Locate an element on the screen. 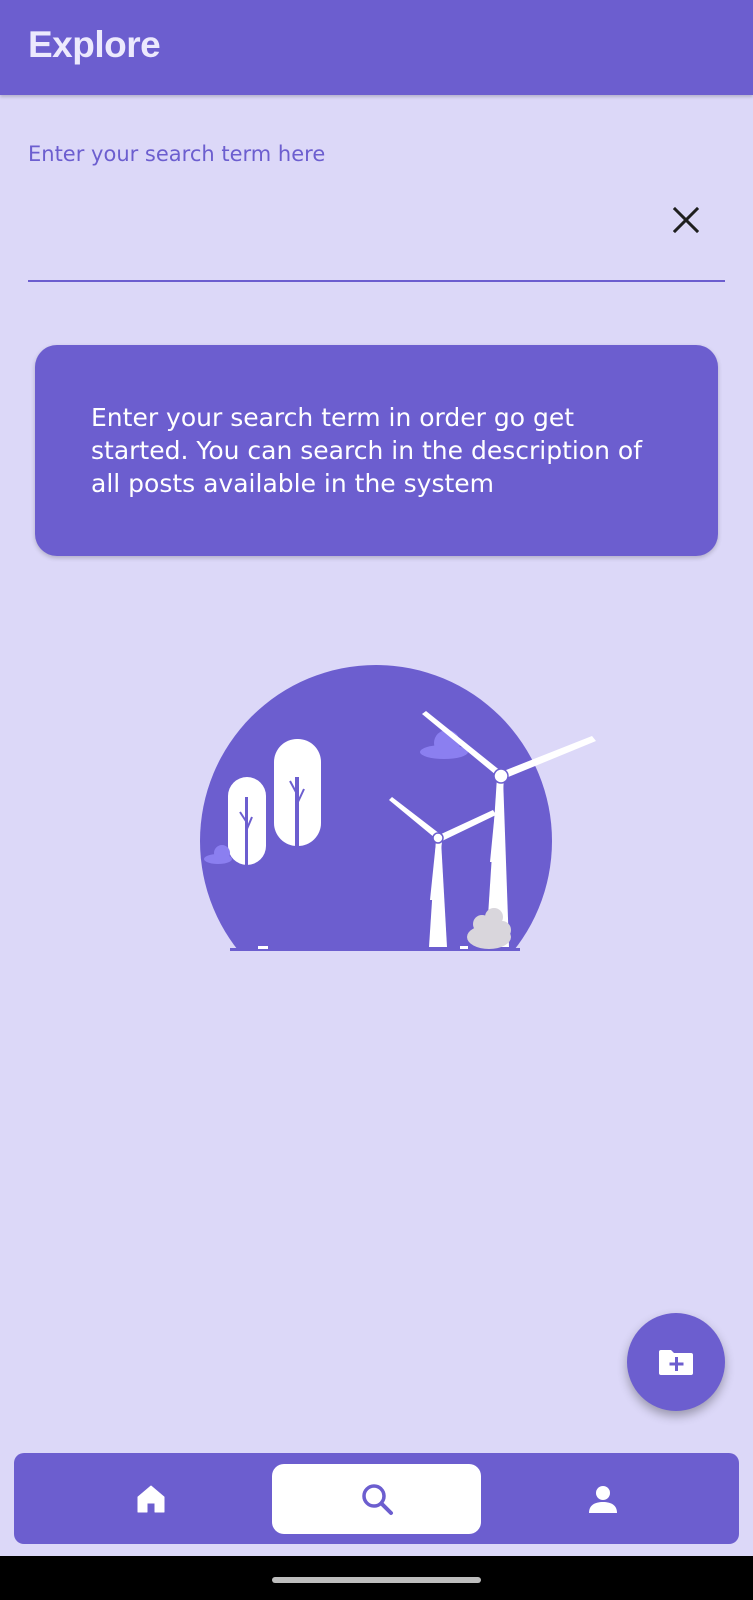 The height and width of the screenshot is (1600, 753). nav-item-search is located at coordinates (376, 1499).